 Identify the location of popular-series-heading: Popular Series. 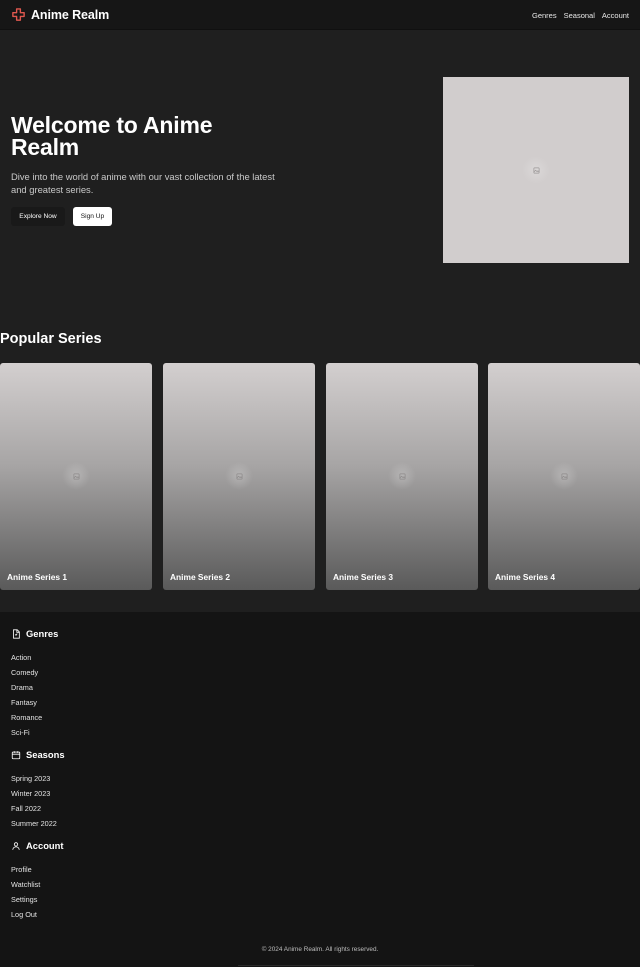
(51, 339).